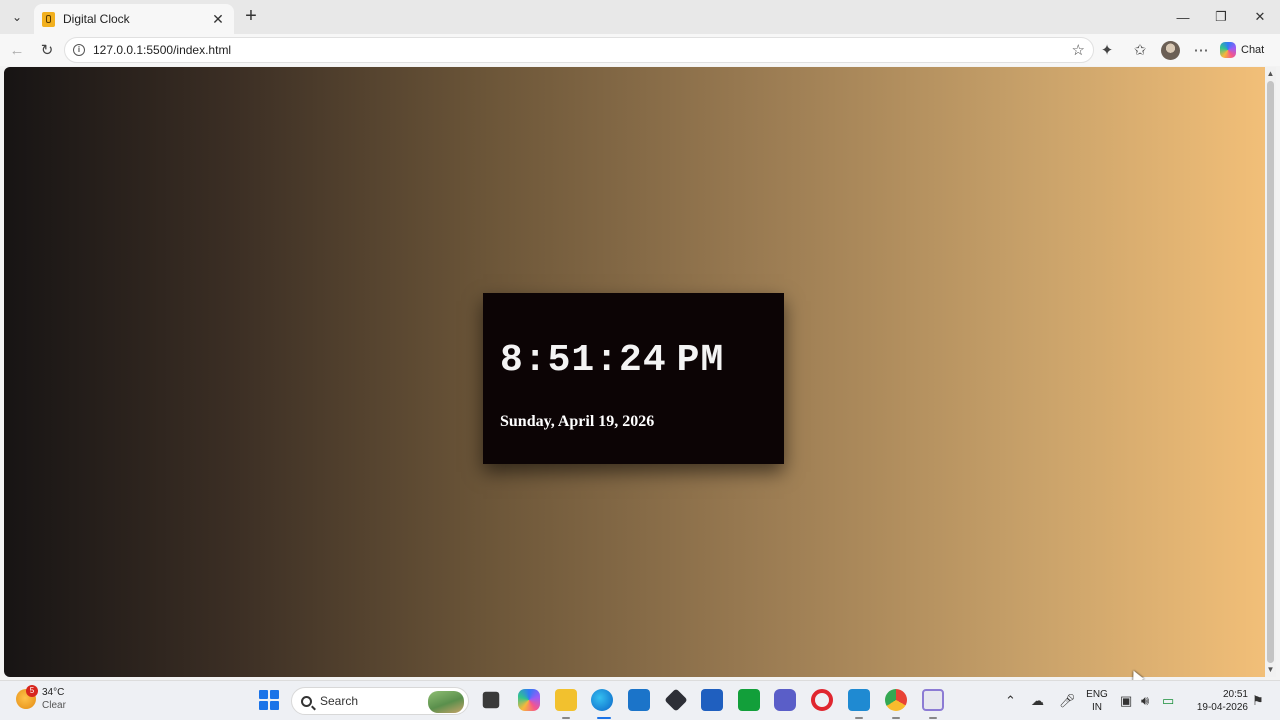 The image size is (1280, 720). I want to click on clock-time-value: 8:51:24, so click(583, 360).